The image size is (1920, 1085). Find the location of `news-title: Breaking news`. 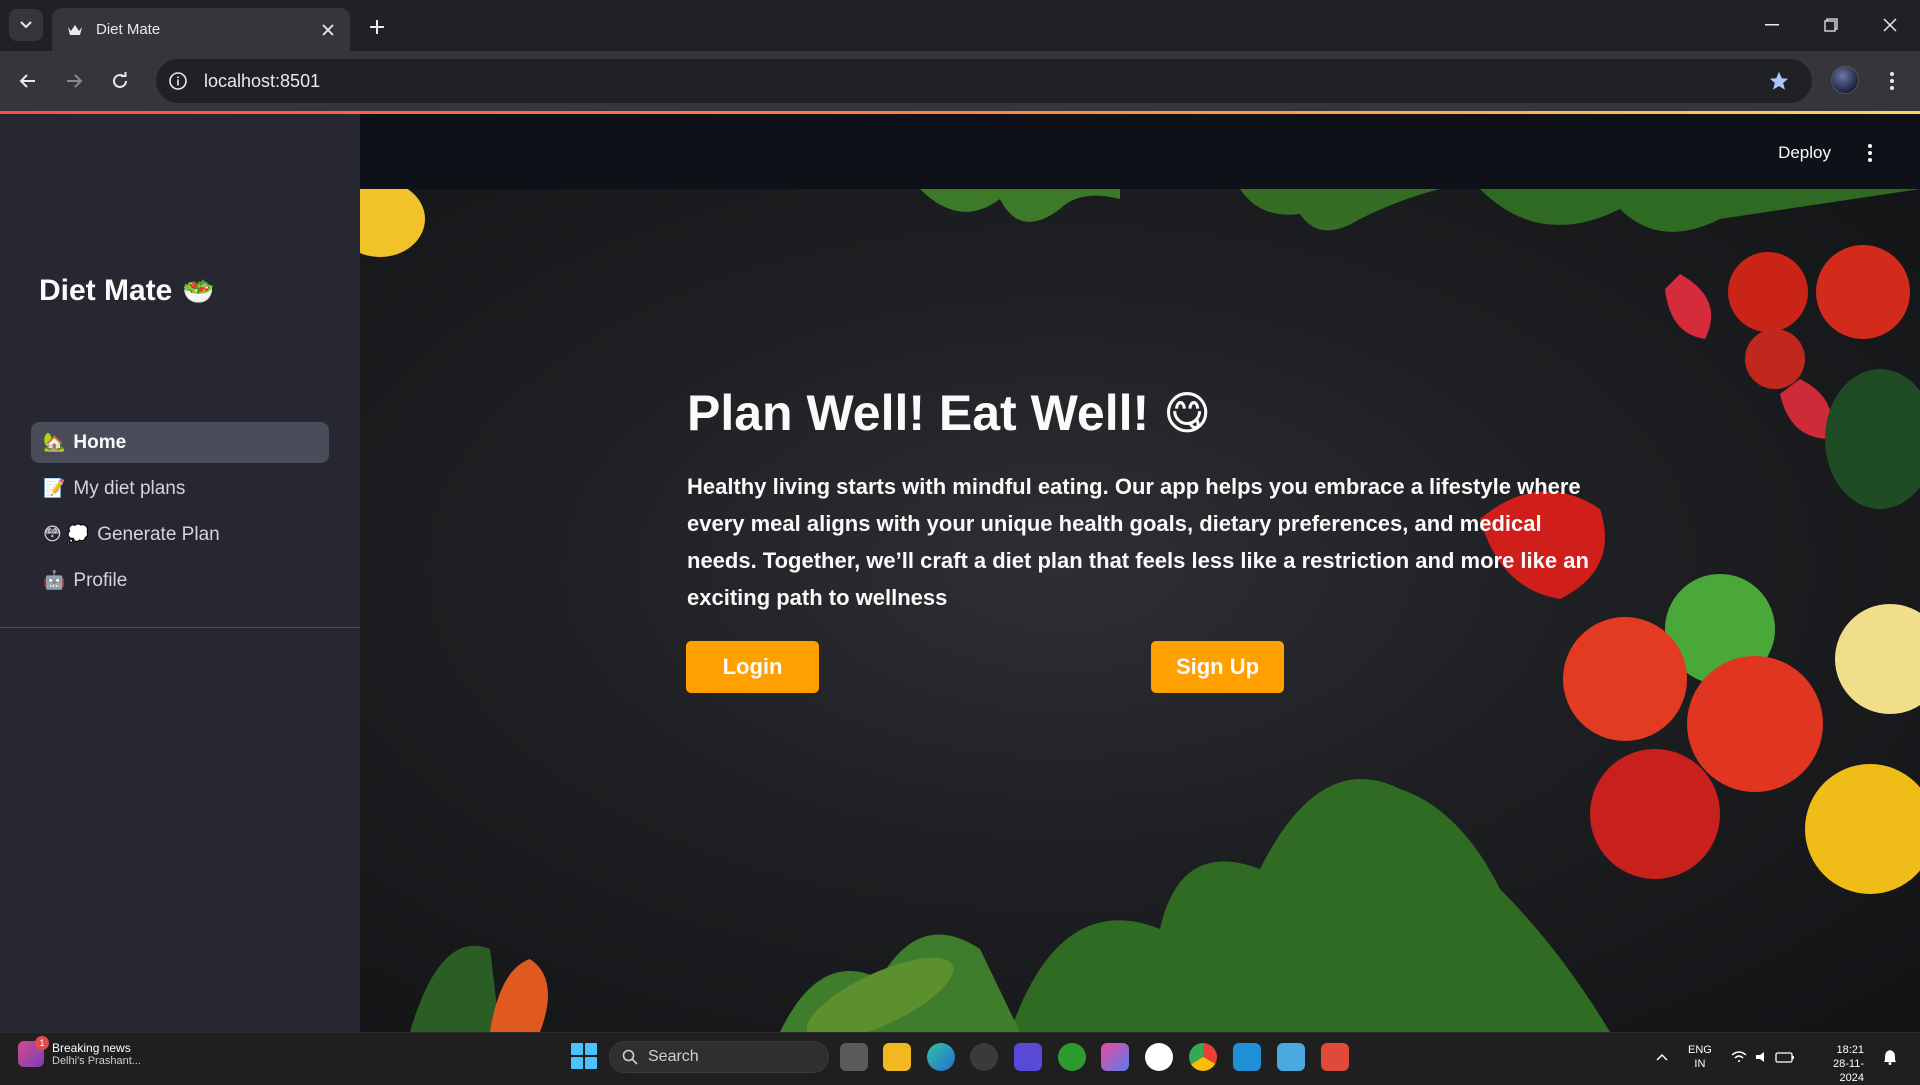

news-title: Breaking news is located at coordinates (91, 1048).